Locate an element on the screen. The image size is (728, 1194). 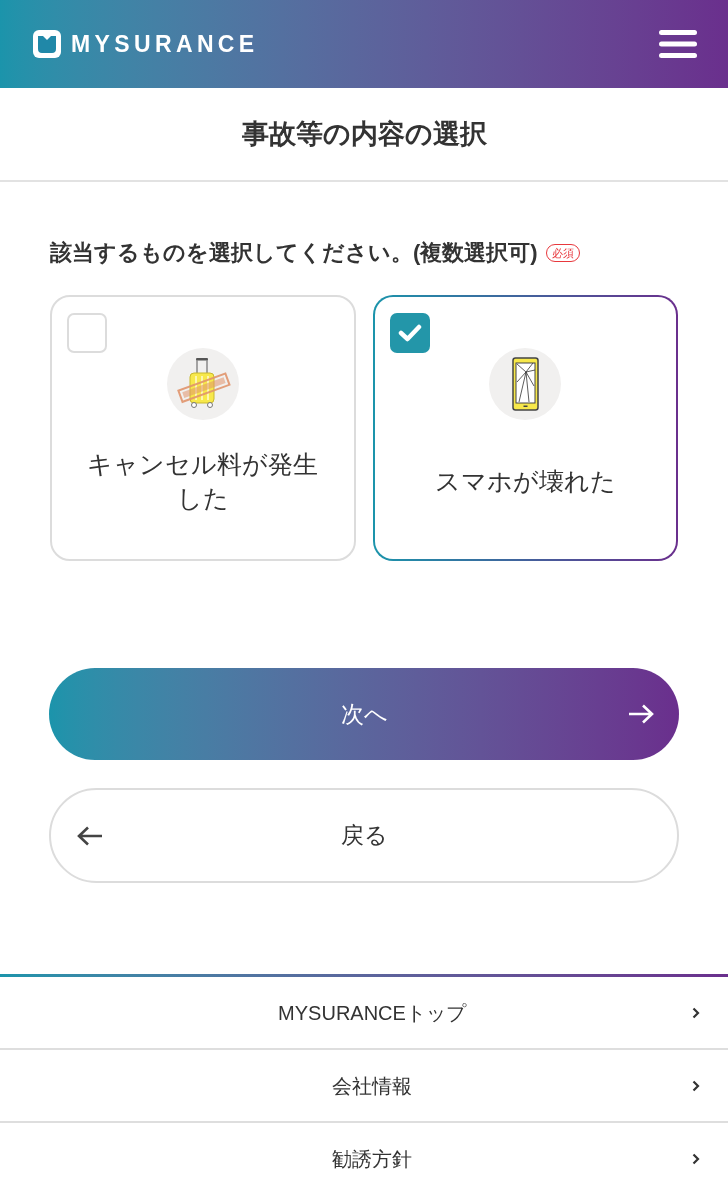
footer-link: 勧誘方針 is located at coordinates (364, 1158).